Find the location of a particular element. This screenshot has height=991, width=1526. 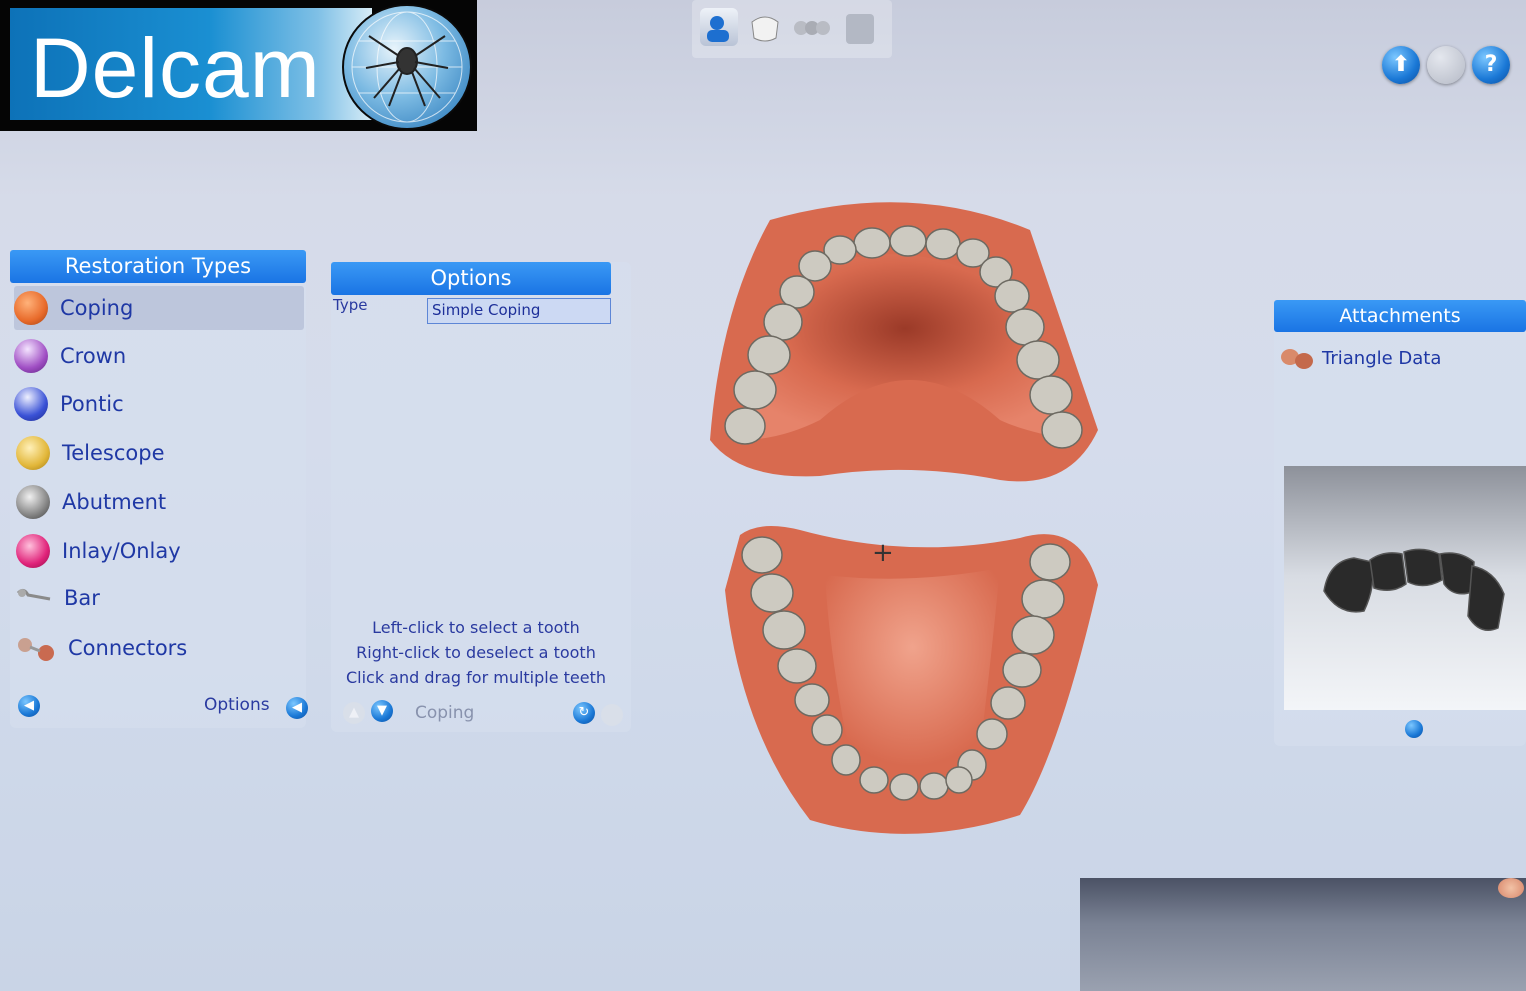

restoration-item-label: Inlay/Onlay is located at coordinates (121, 551).